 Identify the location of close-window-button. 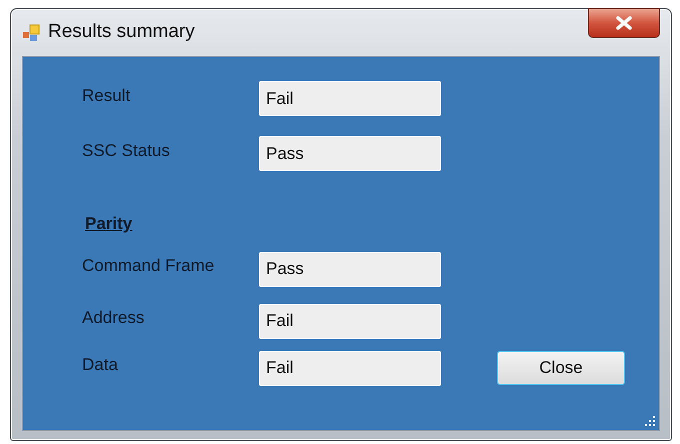
(624, 23).